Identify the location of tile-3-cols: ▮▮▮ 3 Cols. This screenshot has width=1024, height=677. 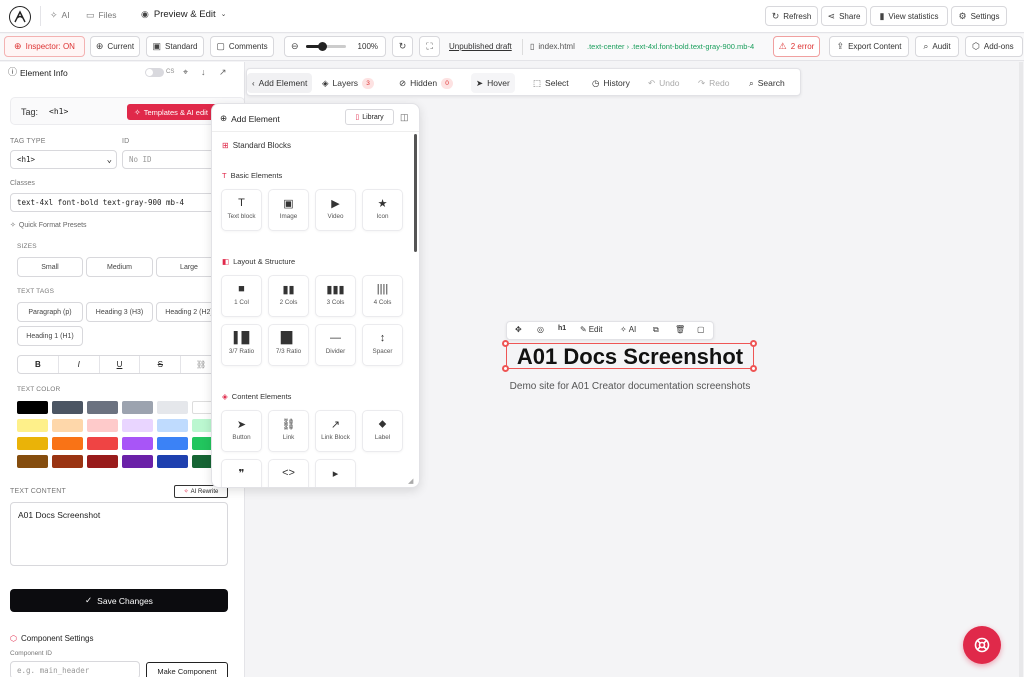
(335, 296).